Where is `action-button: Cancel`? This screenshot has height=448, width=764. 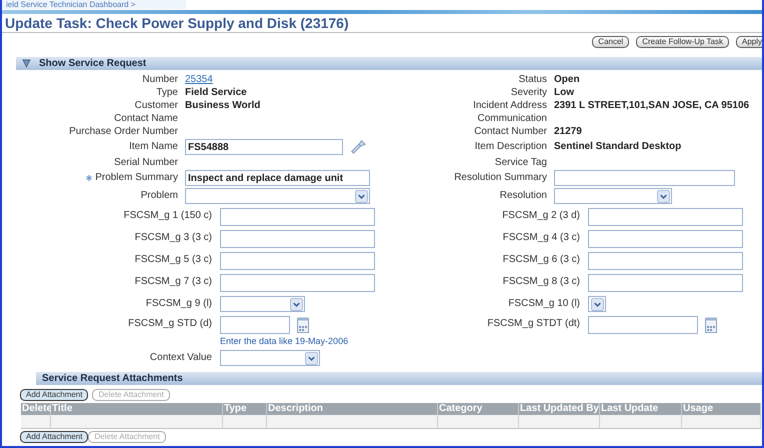 action-button: Cancel is located at coordinates (611, 42).